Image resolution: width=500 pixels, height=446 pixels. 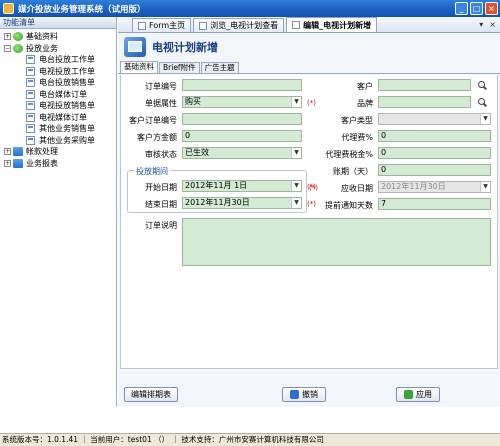 What do you see at coordinates (161, 204) in the screenshot?
I see `end-date-label: 结束日期` at bounding box center [161, 204].